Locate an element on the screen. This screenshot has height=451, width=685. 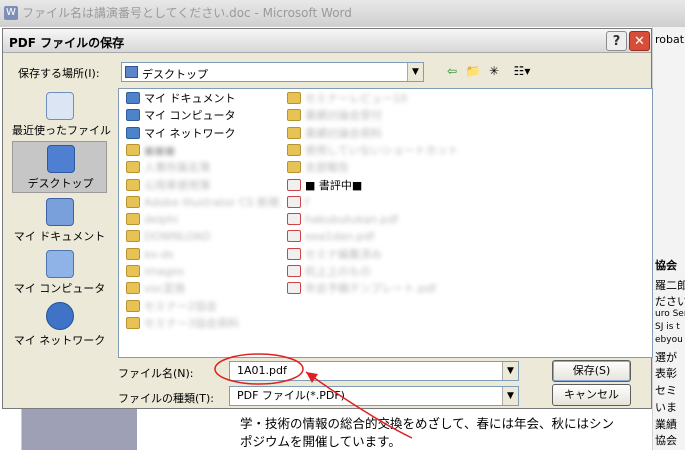
word-app-icon: W is located at coordinates (11, 13).